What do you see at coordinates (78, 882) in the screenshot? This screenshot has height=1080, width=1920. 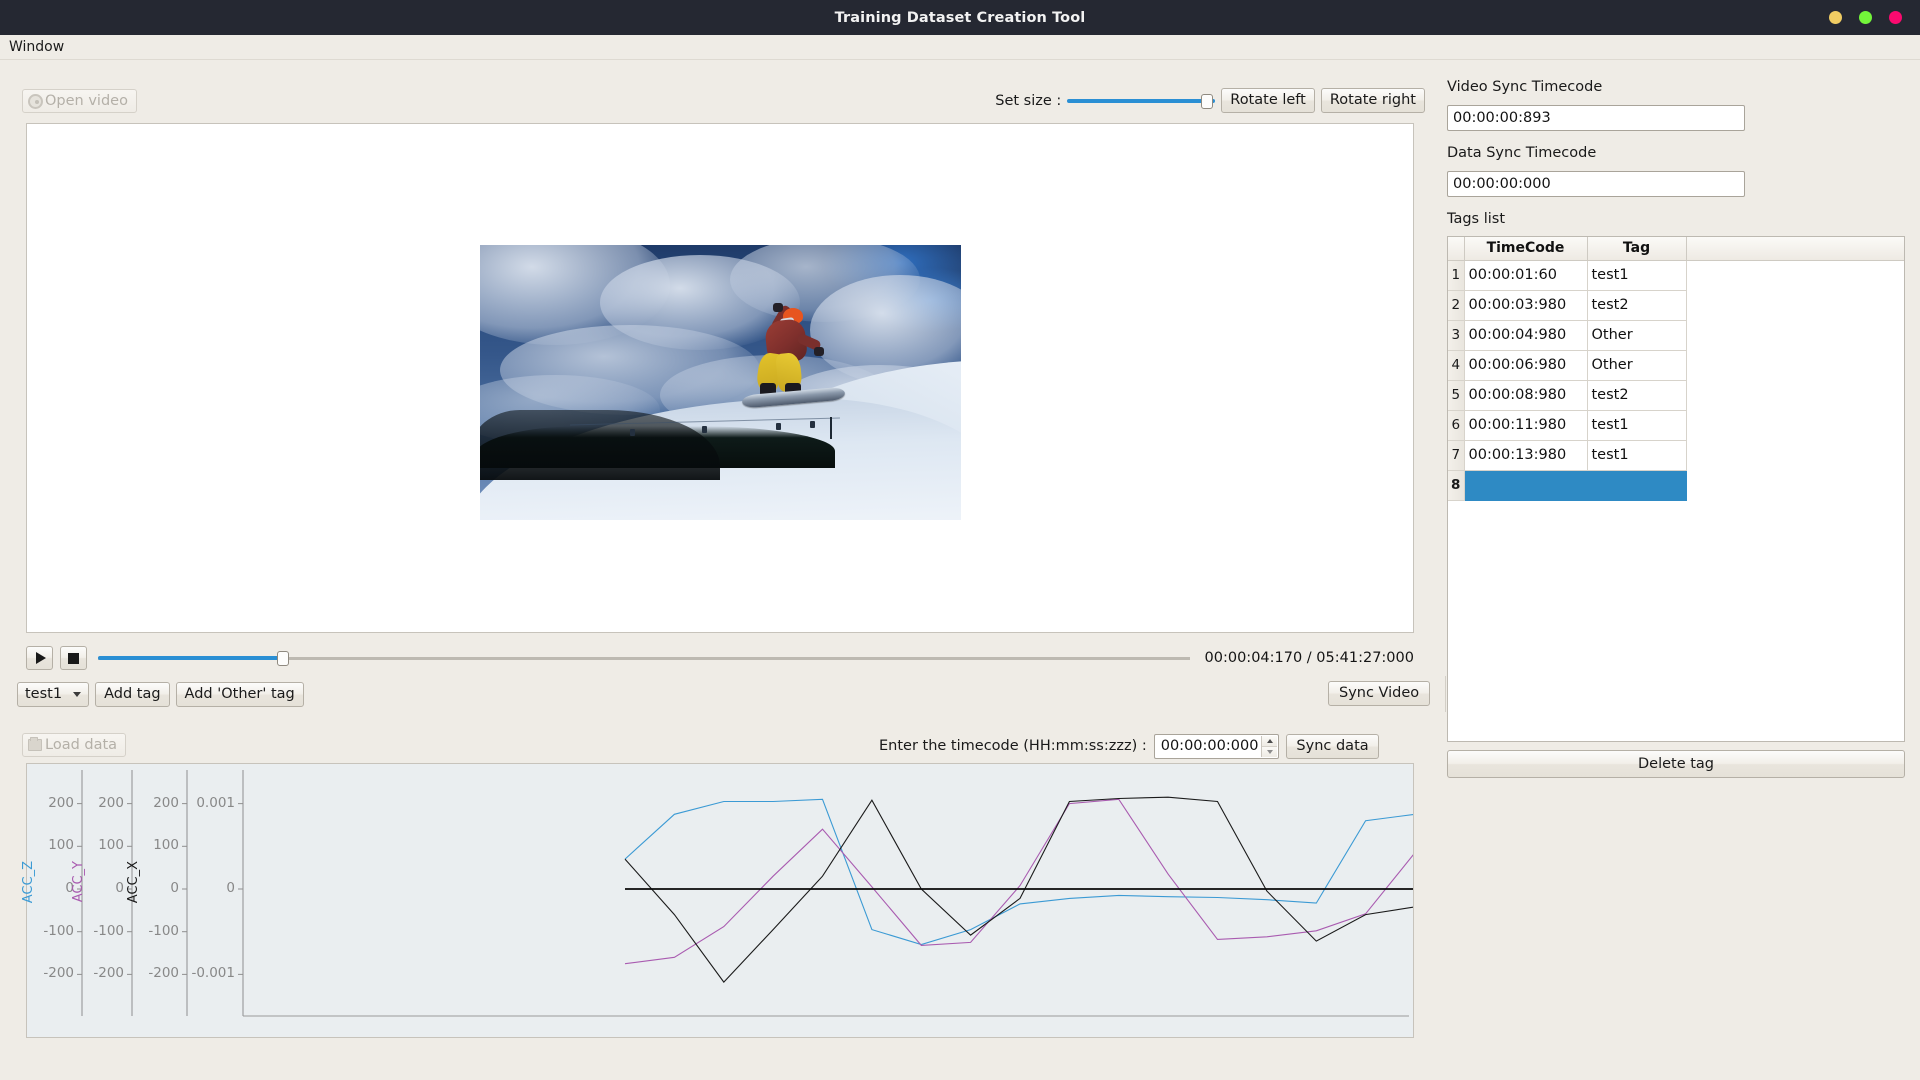 I see `axis-title-acc_y: ACC_Y` at bounding box center [78, 882].